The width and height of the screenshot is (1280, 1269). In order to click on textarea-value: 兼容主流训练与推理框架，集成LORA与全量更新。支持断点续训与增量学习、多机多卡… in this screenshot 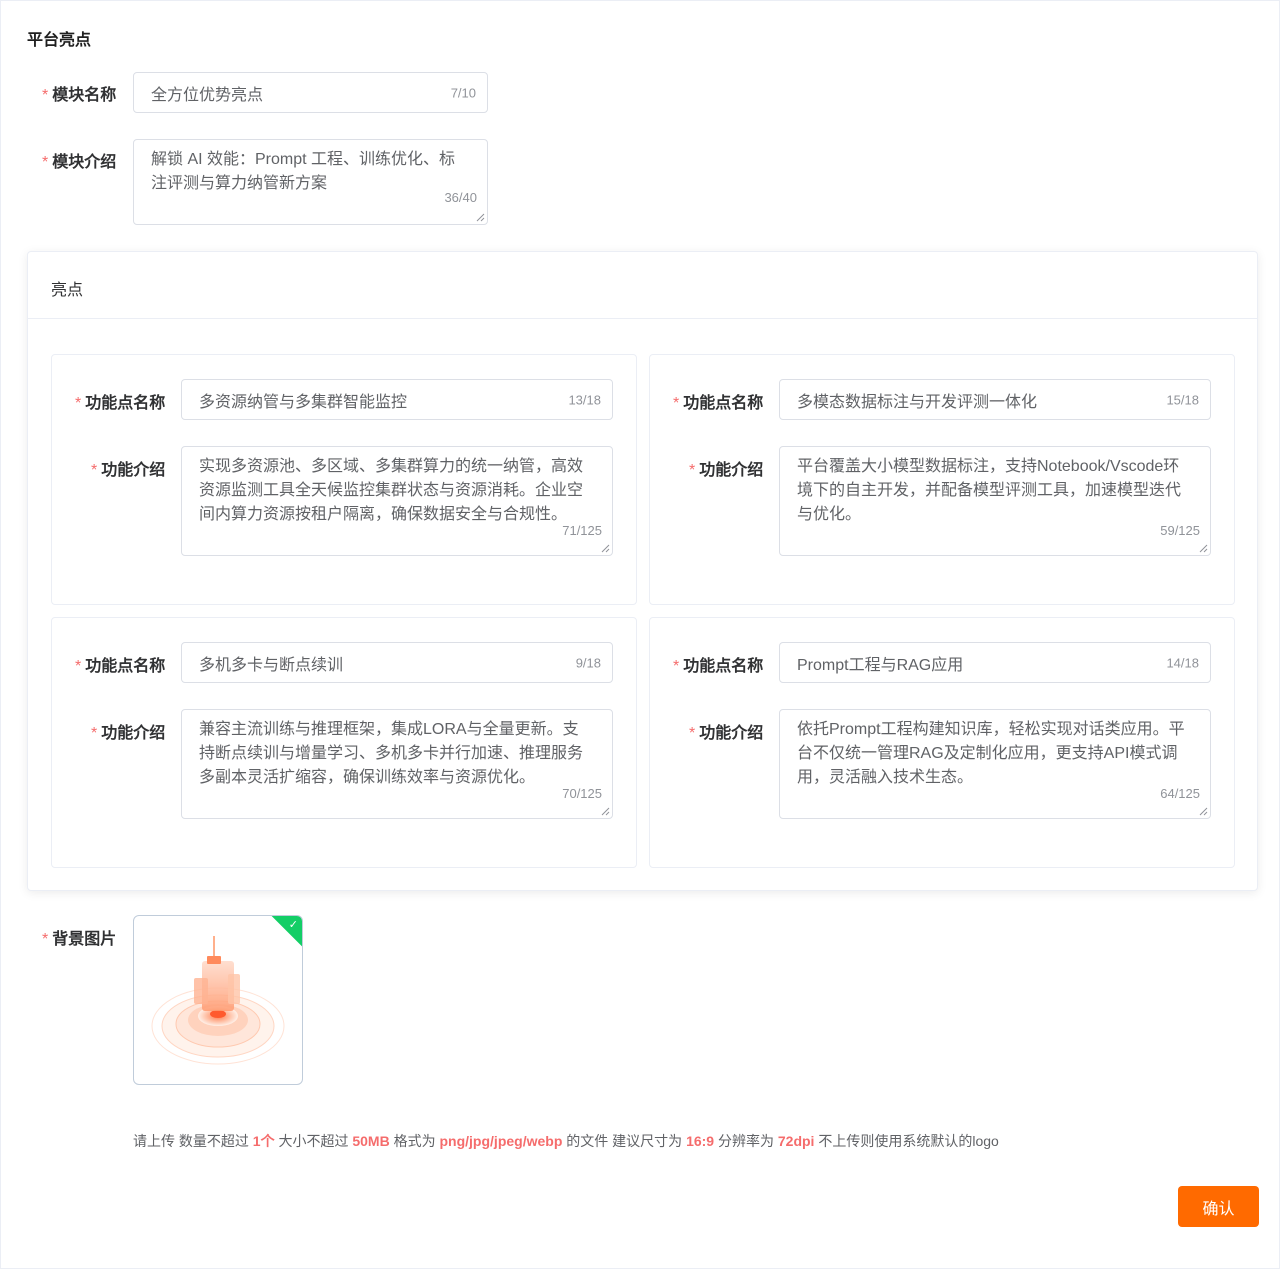, I will do `click(391, 753)`.